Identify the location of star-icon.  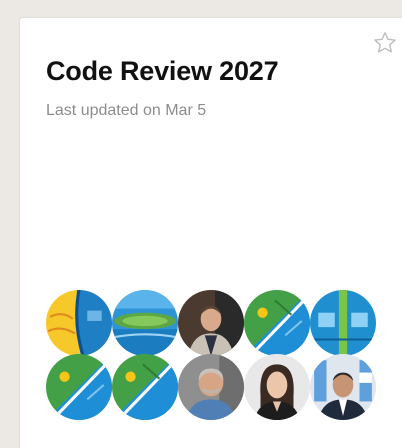
(385, 43).